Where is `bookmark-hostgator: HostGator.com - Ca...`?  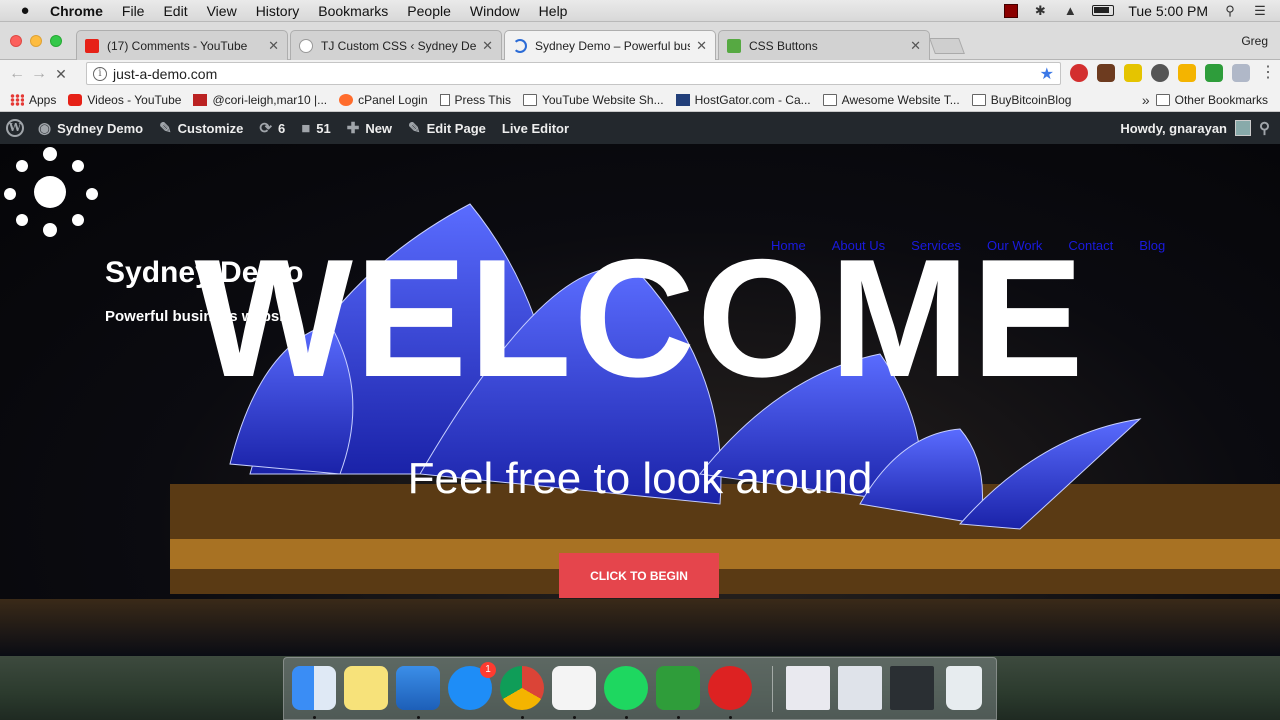
bookmark-hostgator: HostGator.com - Ca... is located at coordinates (743, 99).